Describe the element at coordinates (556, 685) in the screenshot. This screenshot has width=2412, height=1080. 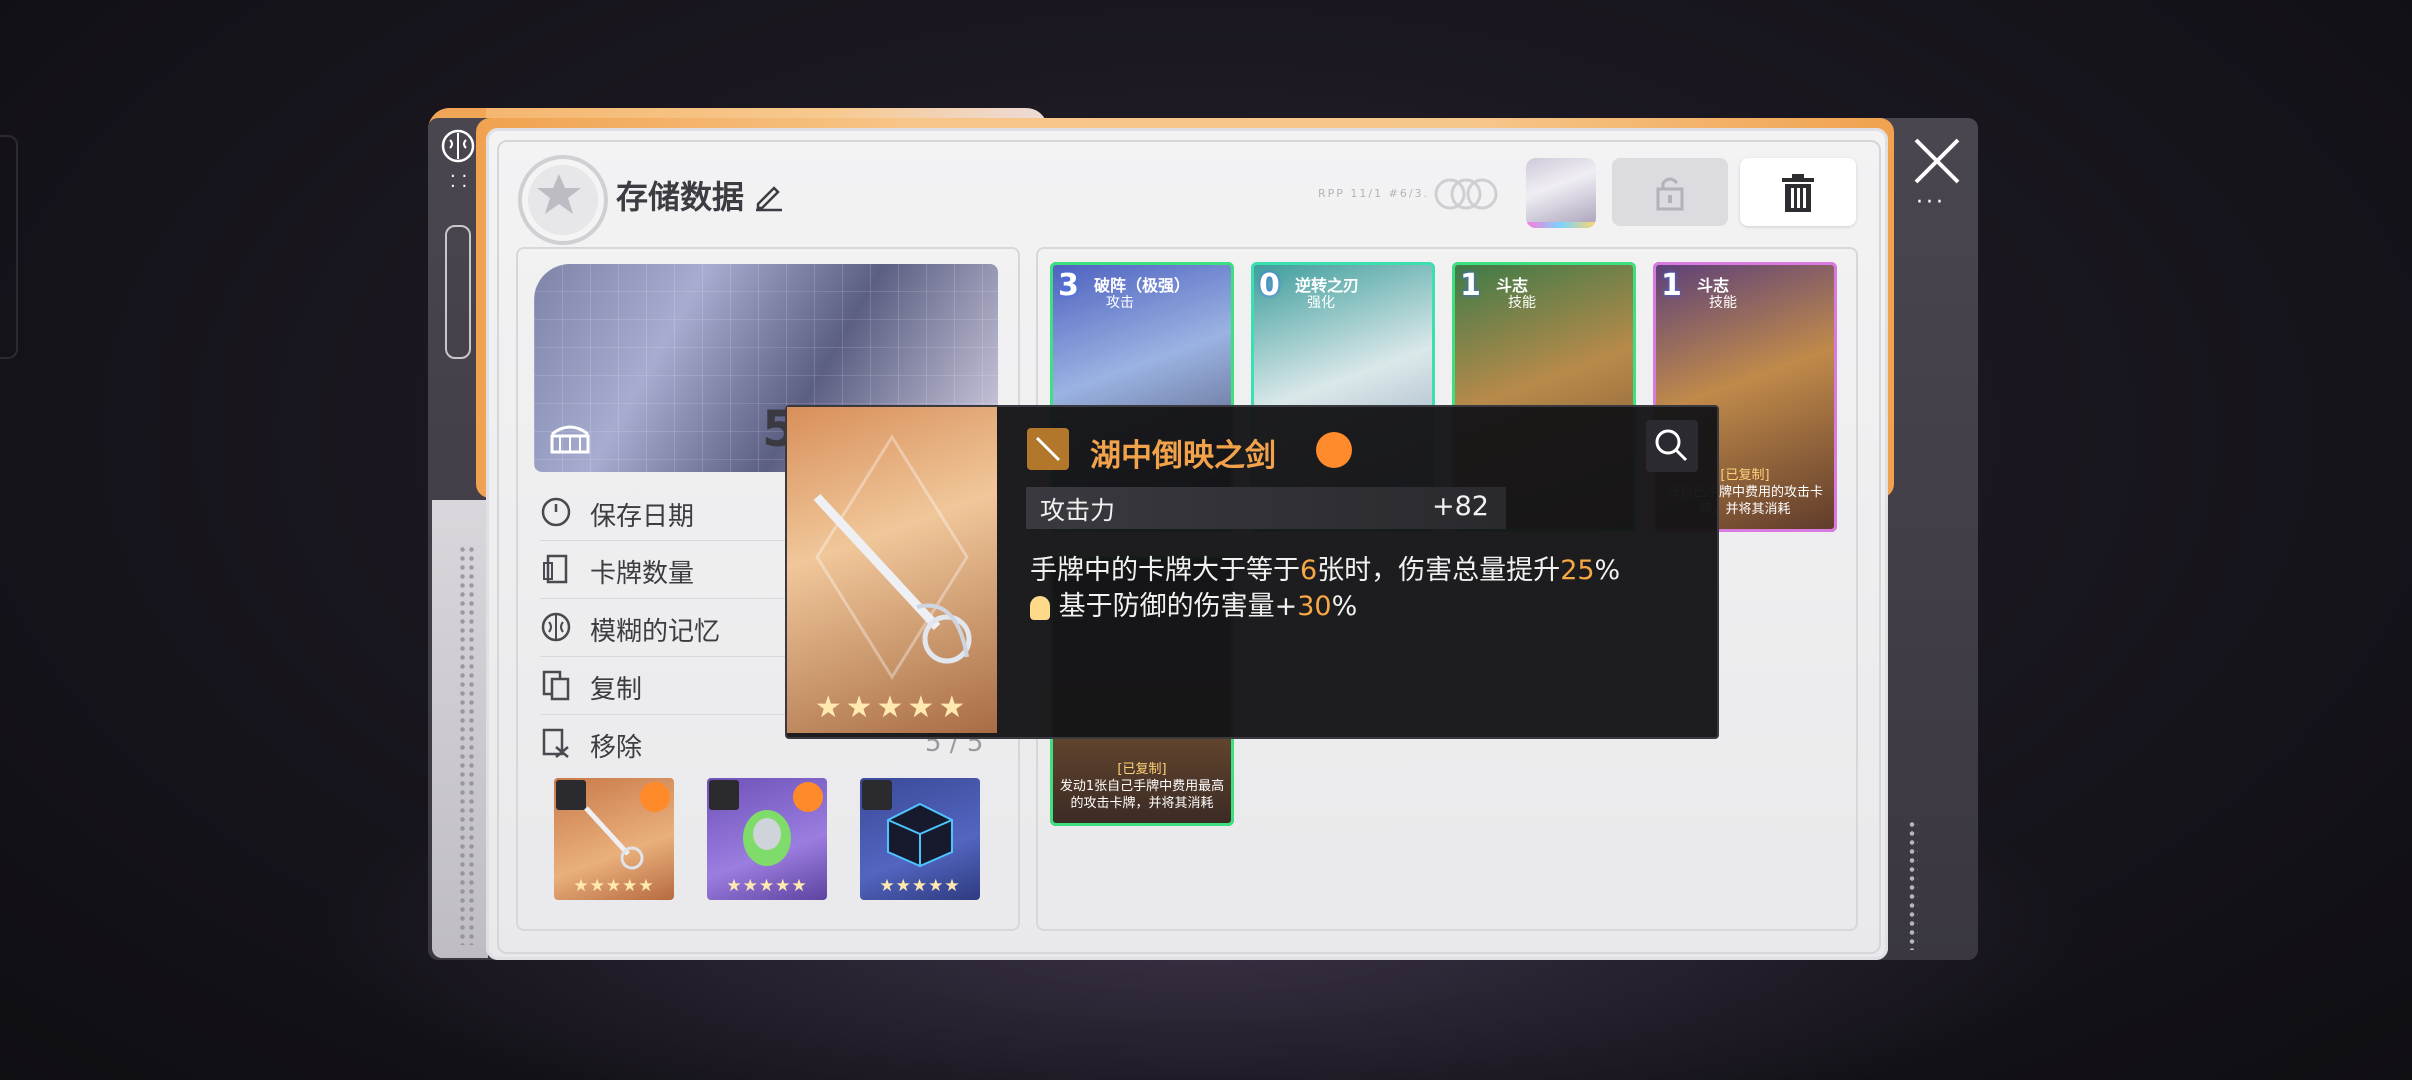
I see `copy-icon` at that location.